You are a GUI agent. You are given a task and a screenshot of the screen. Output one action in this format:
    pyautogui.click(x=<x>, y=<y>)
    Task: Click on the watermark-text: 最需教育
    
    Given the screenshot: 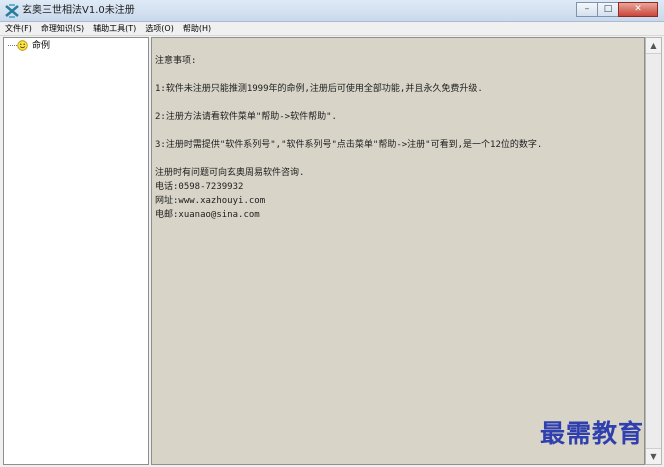 What is the action you would take?
    pyautogui.click(x=592, y=433)
    